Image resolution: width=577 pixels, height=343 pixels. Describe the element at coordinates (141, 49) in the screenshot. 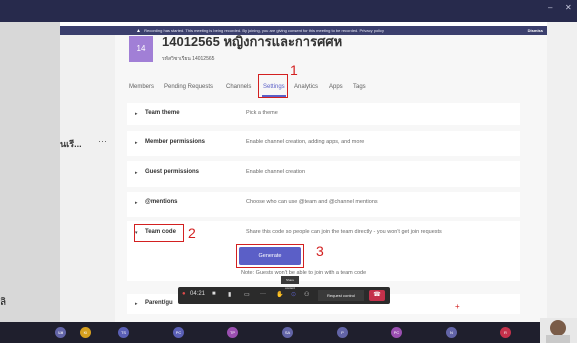

I see `team-avatar: 14` at that location.